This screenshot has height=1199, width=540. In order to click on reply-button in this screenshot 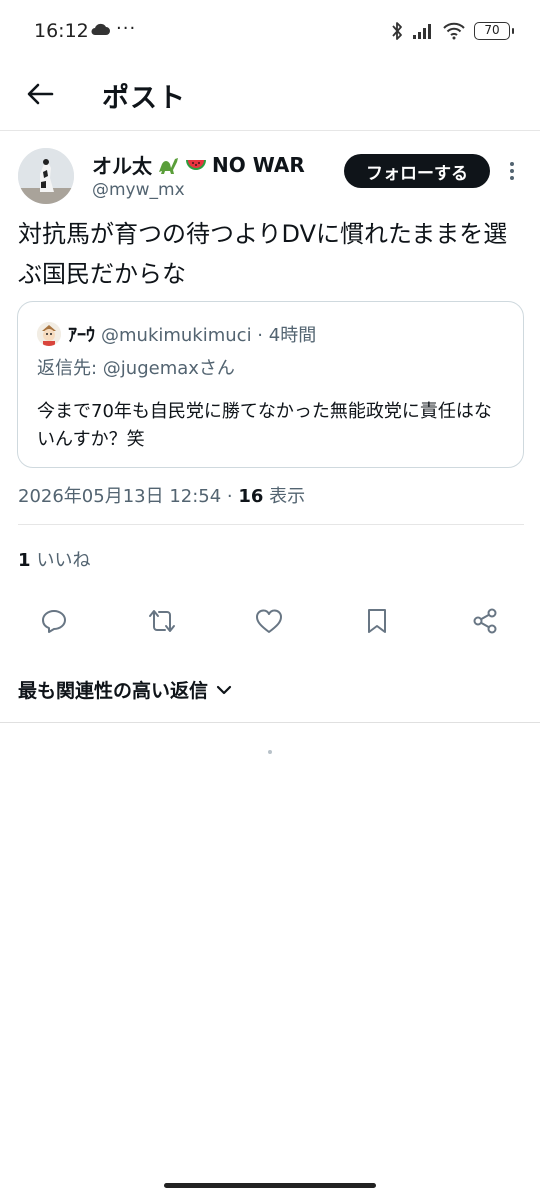, I will do `click(54, 621)`.